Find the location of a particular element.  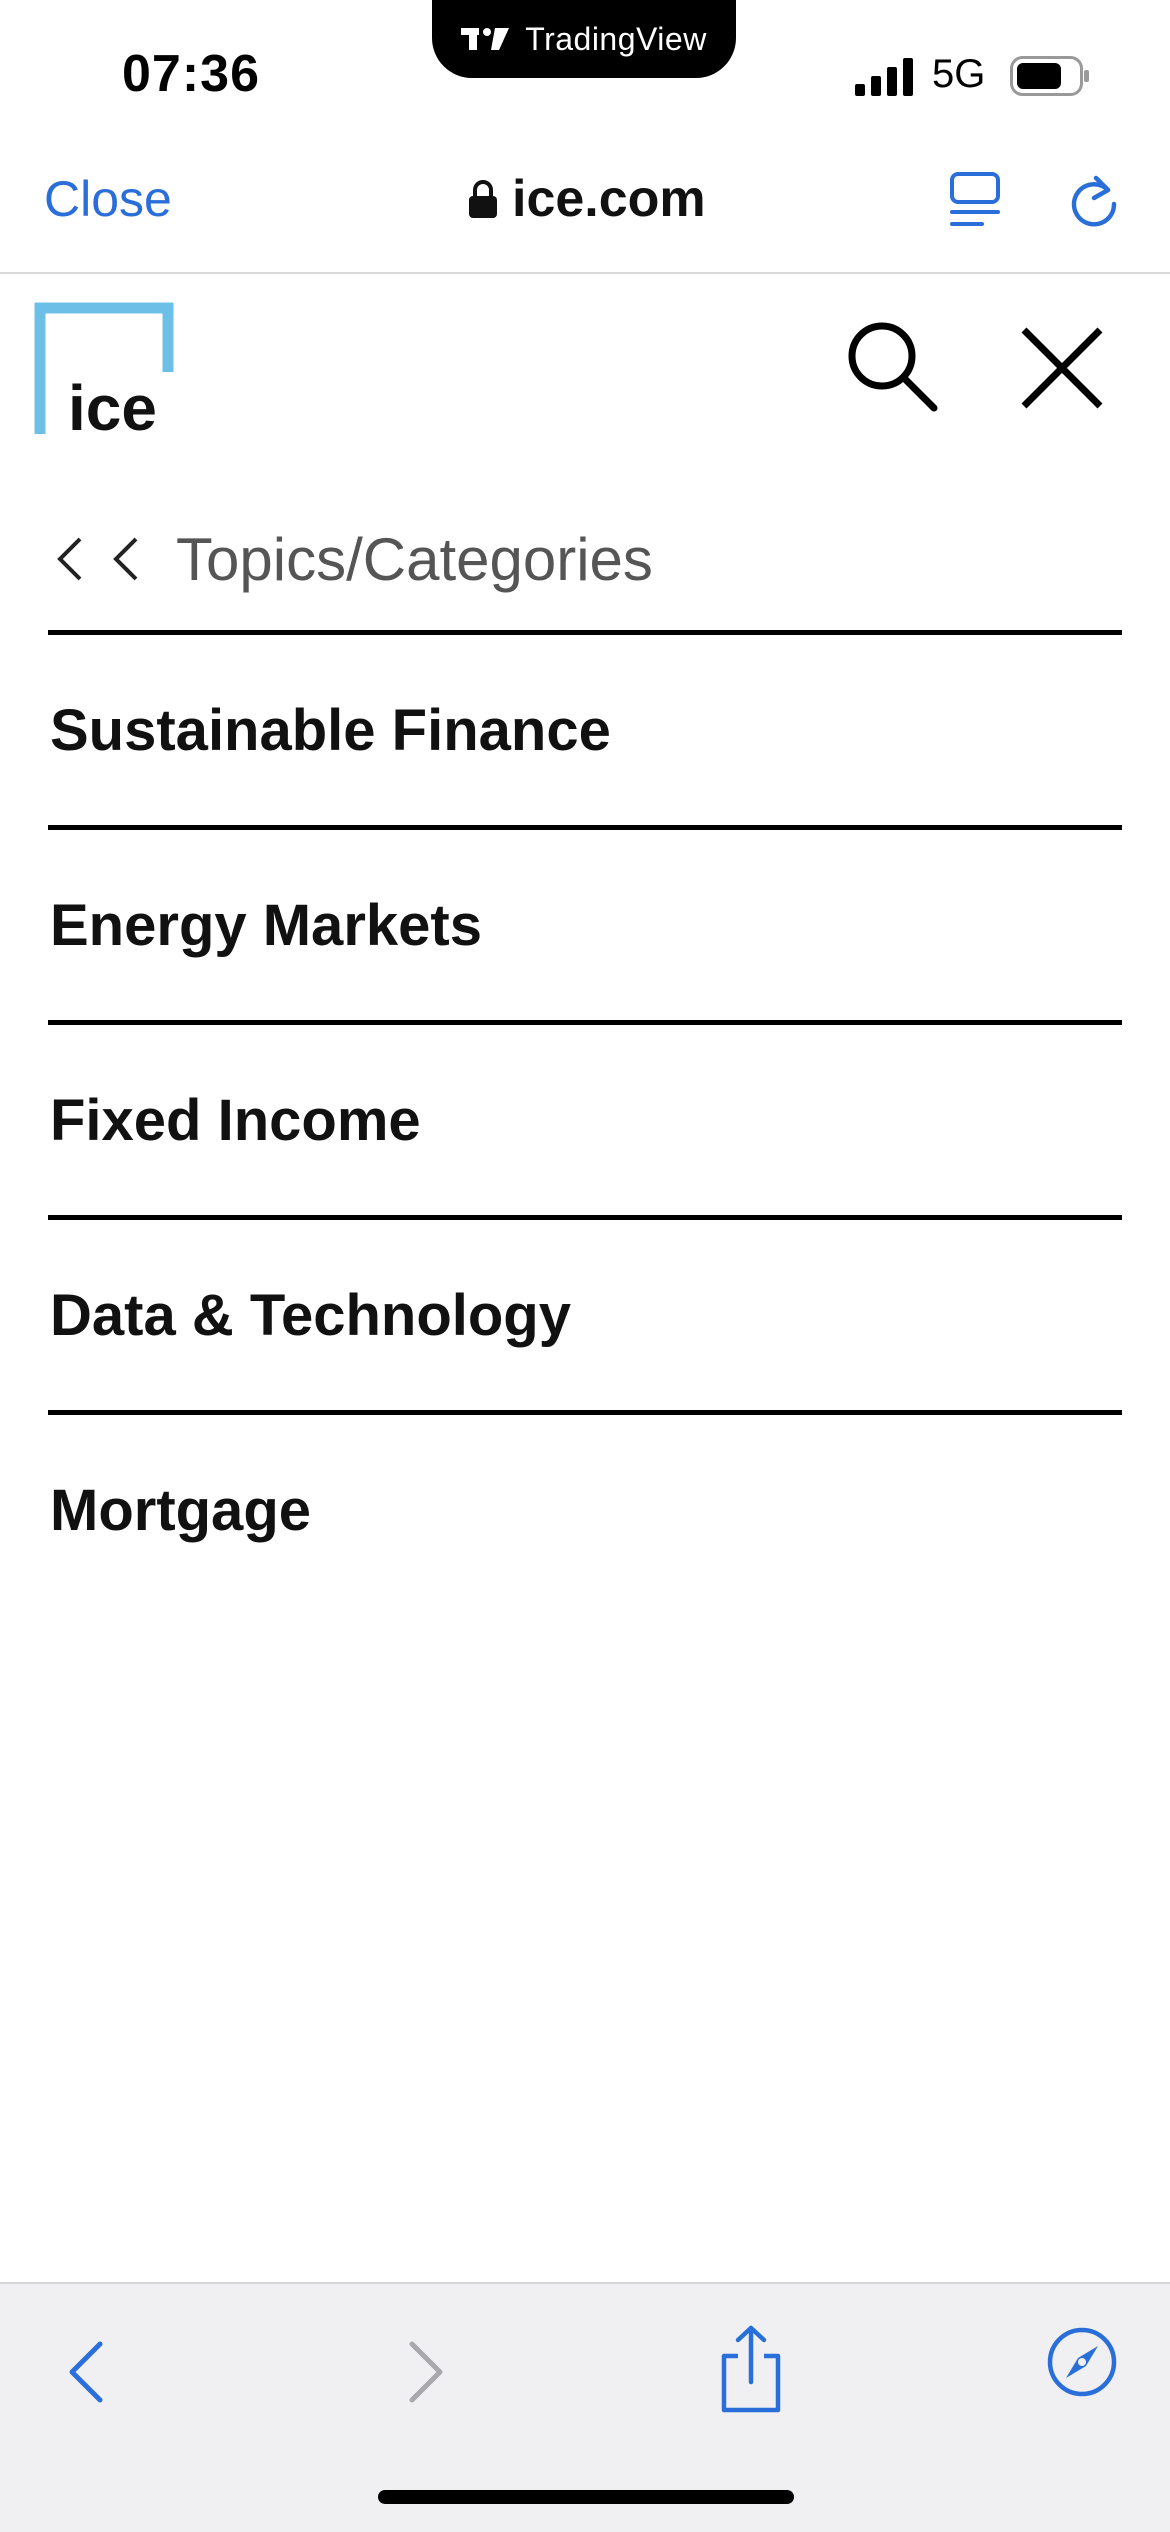

share-icon is located at coordinates (751, 2369).